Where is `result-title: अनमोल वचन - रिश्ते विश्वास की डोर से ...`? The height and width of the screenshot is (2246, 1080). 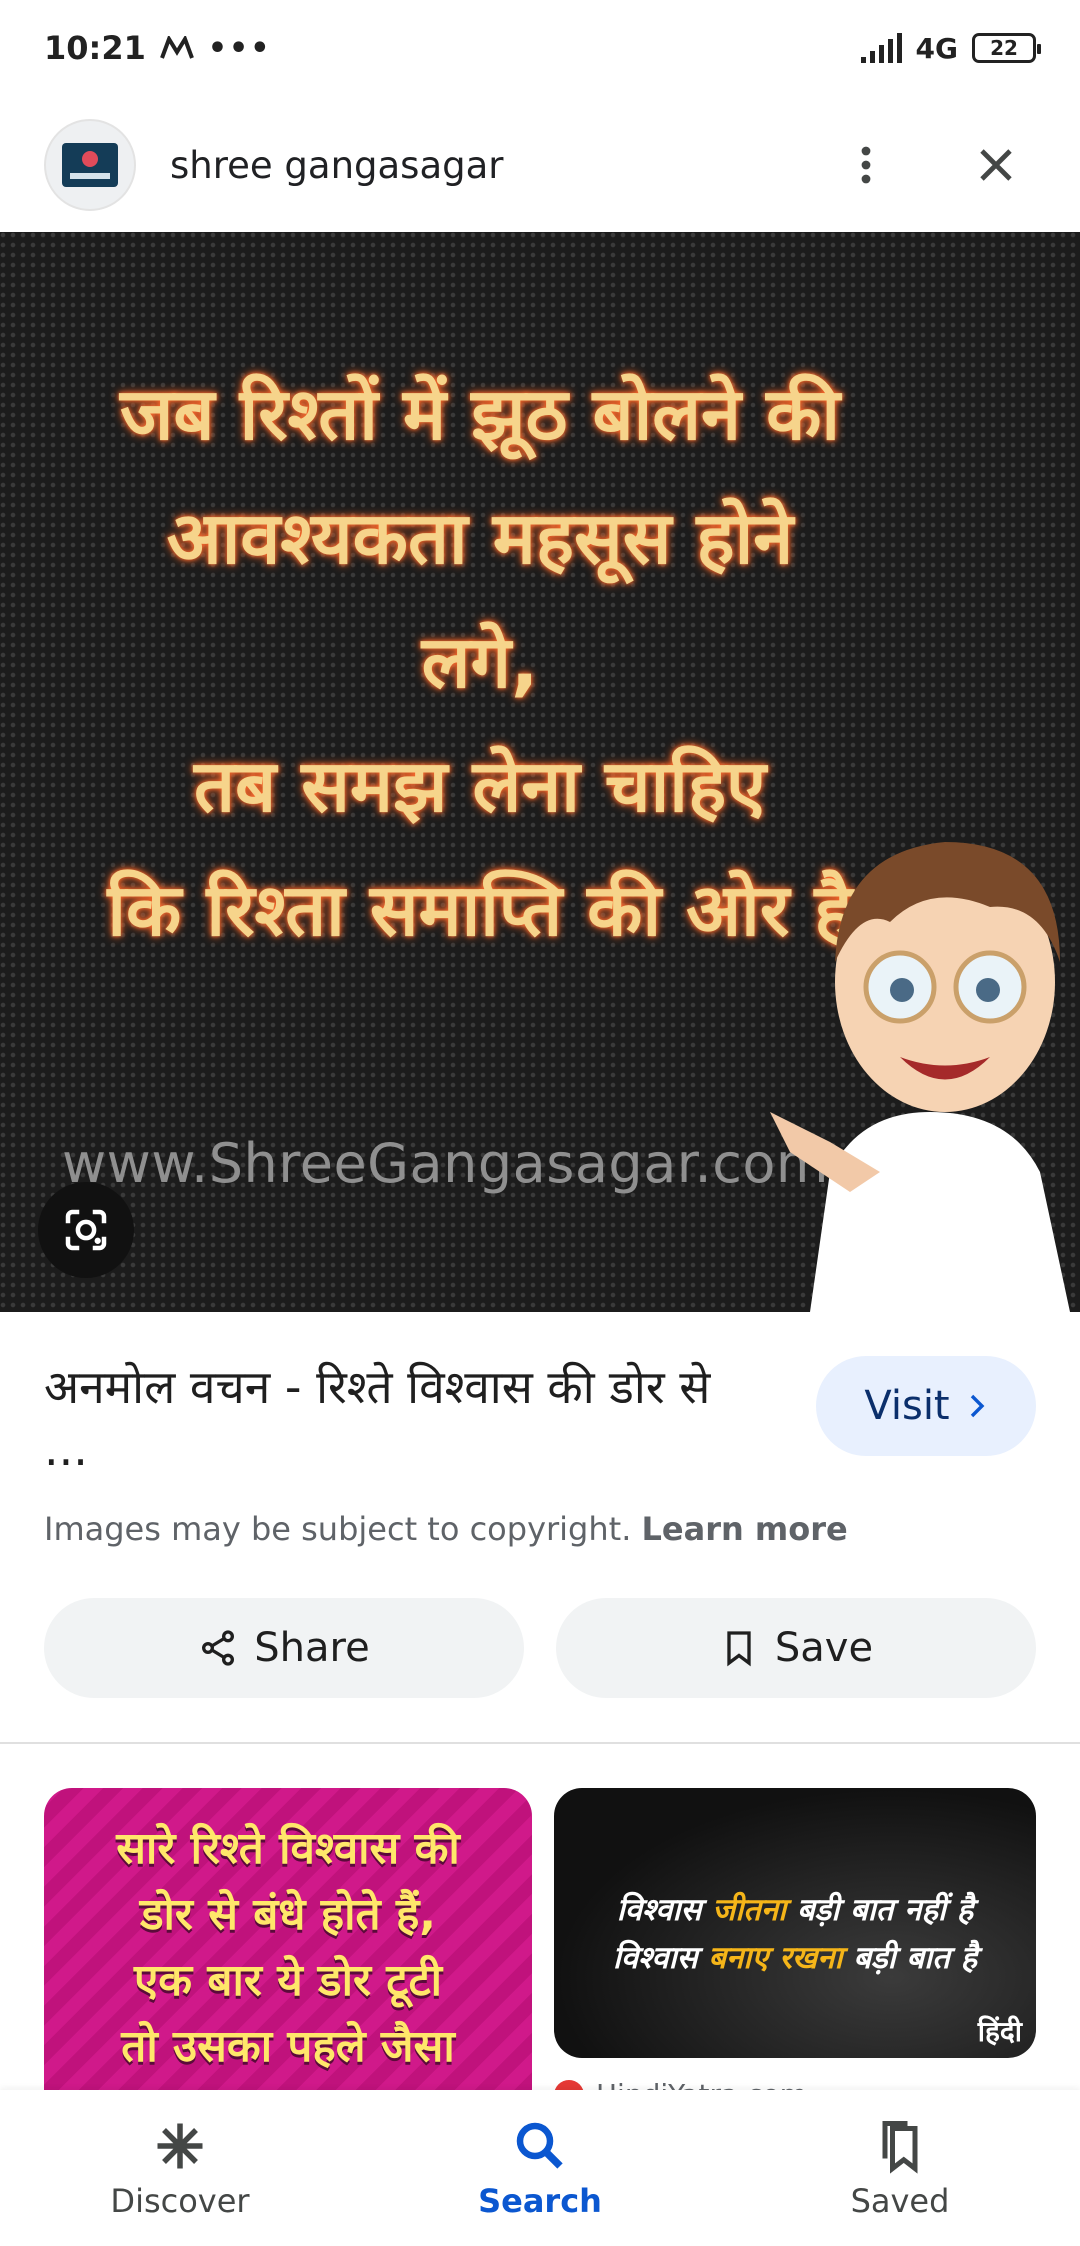
result-title: अनमोल वचन - रिश्ते विश्वास की डोर से ... is located at coordinates (404, 1418).